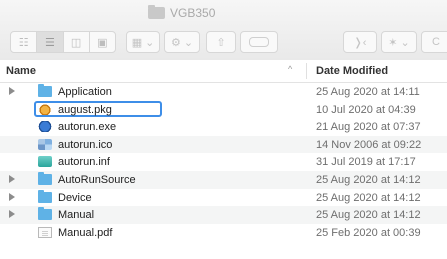  What do you see at coordinates (399, 42) in the screenshot?
I see `dropbox-button: ✶ ⌄` at bounding box center [399, 42].